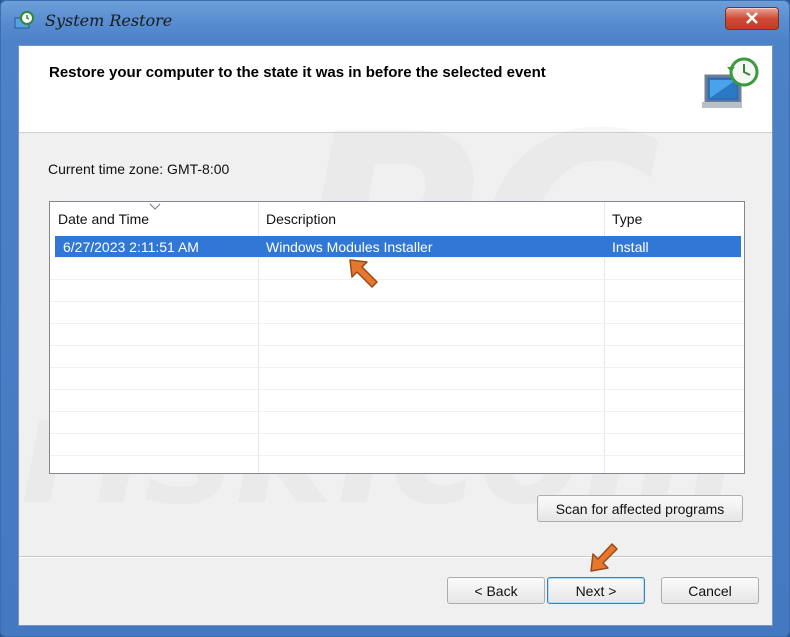 The height and width of the screenshot is (637, 790). Describe the element at coordinates (640, 508) in the screenshot. I see `scan-affected-programs-button: Scan for affected programs` at that location.